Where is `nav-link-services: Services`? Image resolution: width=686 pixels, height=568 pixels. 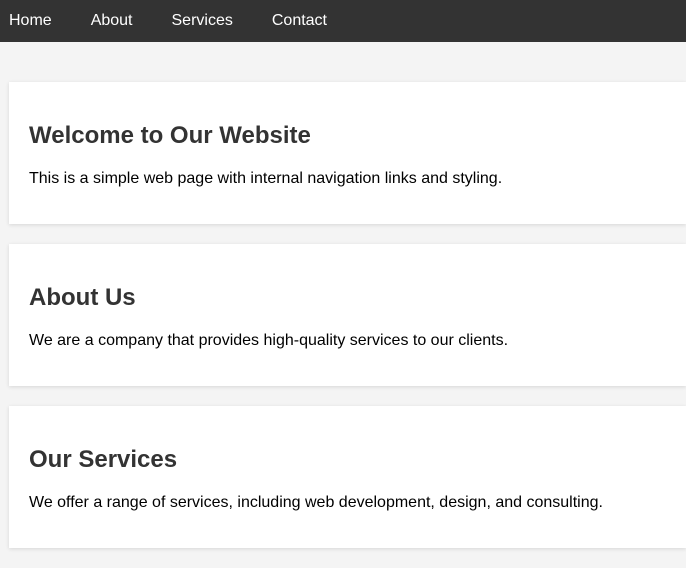 nav-link-services: Services is located at coordinates (202, 21).